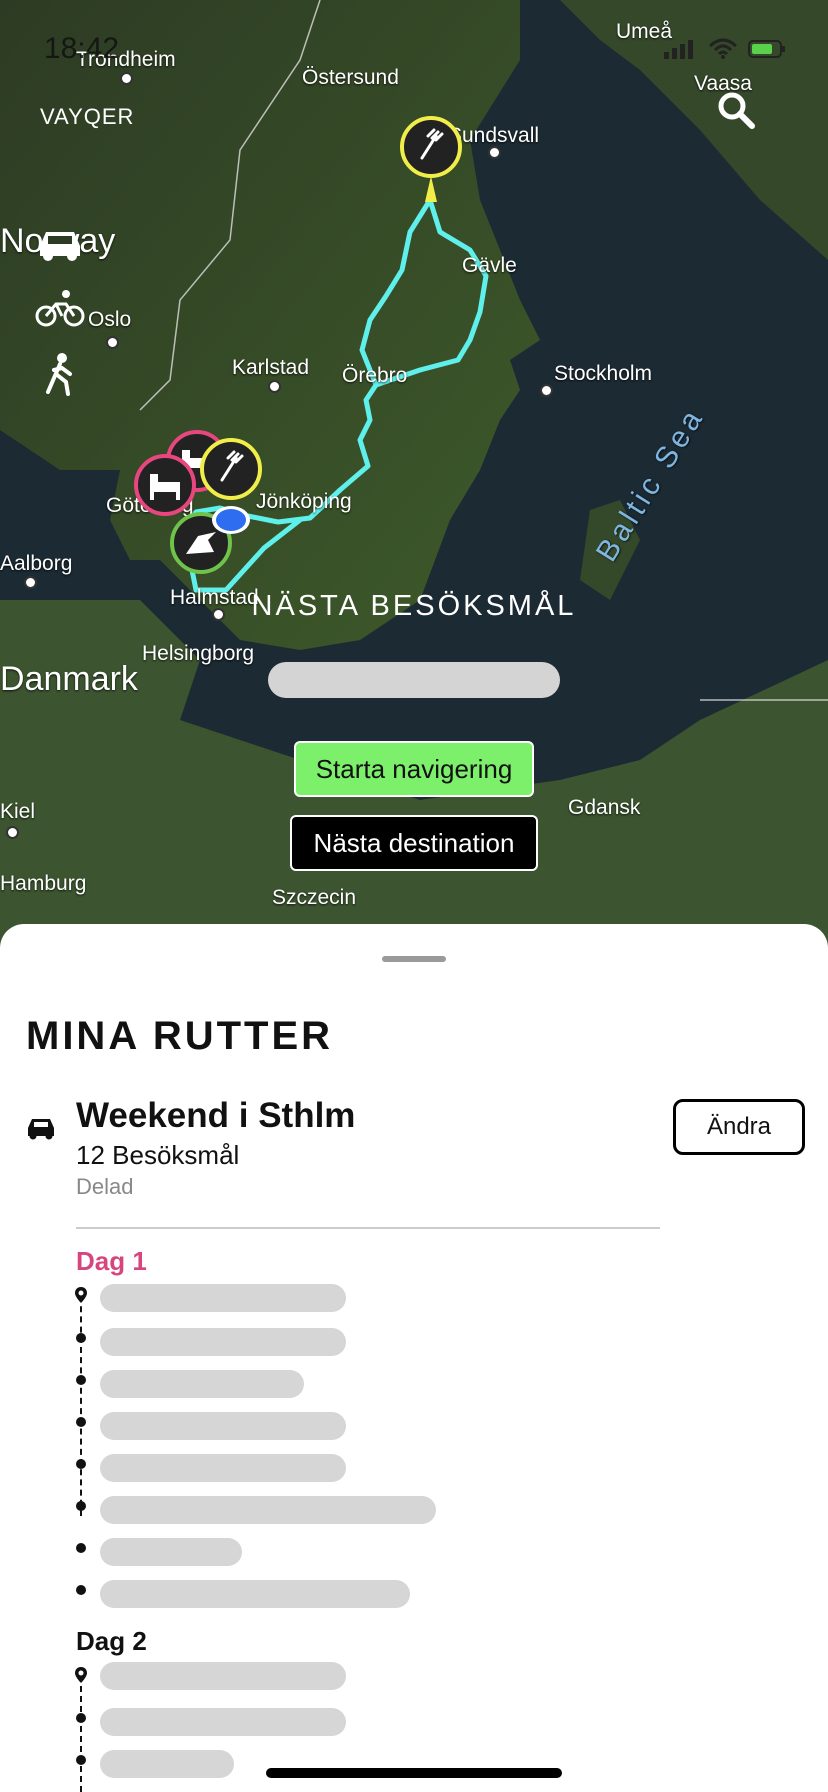 This screenshot has height=1792, width=828. I want to click on signal-icon, so click(678, 49).